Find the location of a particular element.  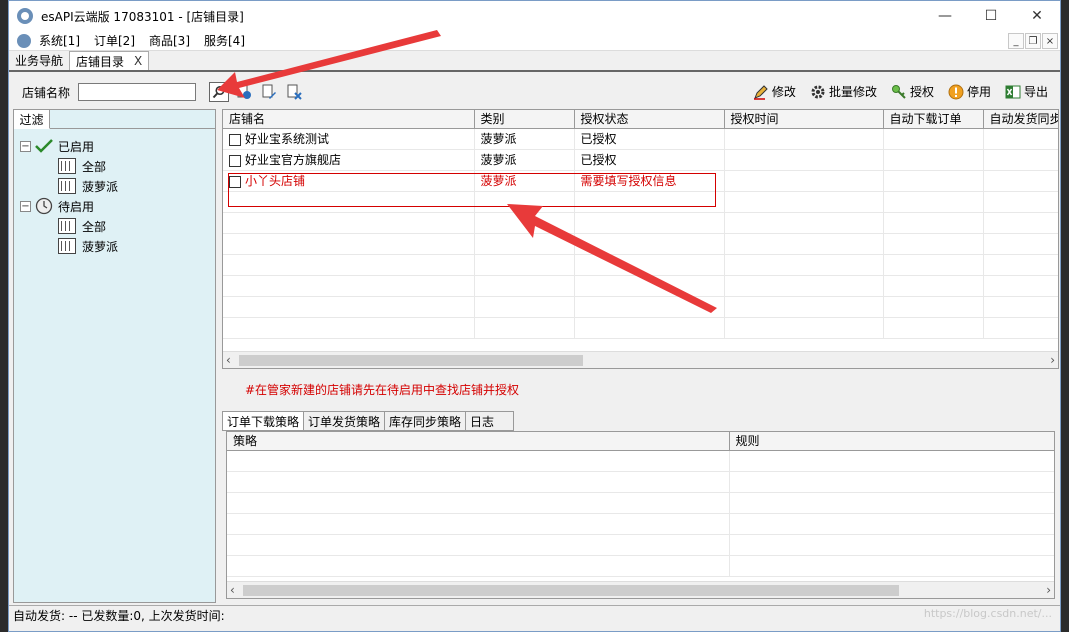

mdi-minimize-button: _ is located at coordinates (1016, 41).